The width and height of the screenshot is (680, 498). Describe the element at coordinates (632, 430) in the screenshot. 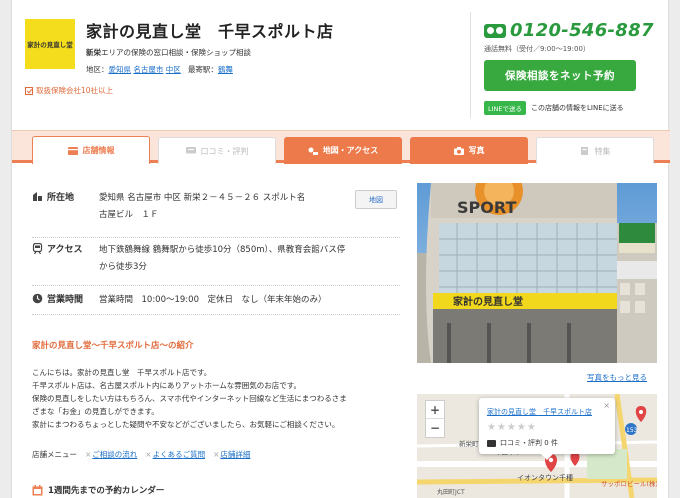

I see `map-road-label: 153` at that location.